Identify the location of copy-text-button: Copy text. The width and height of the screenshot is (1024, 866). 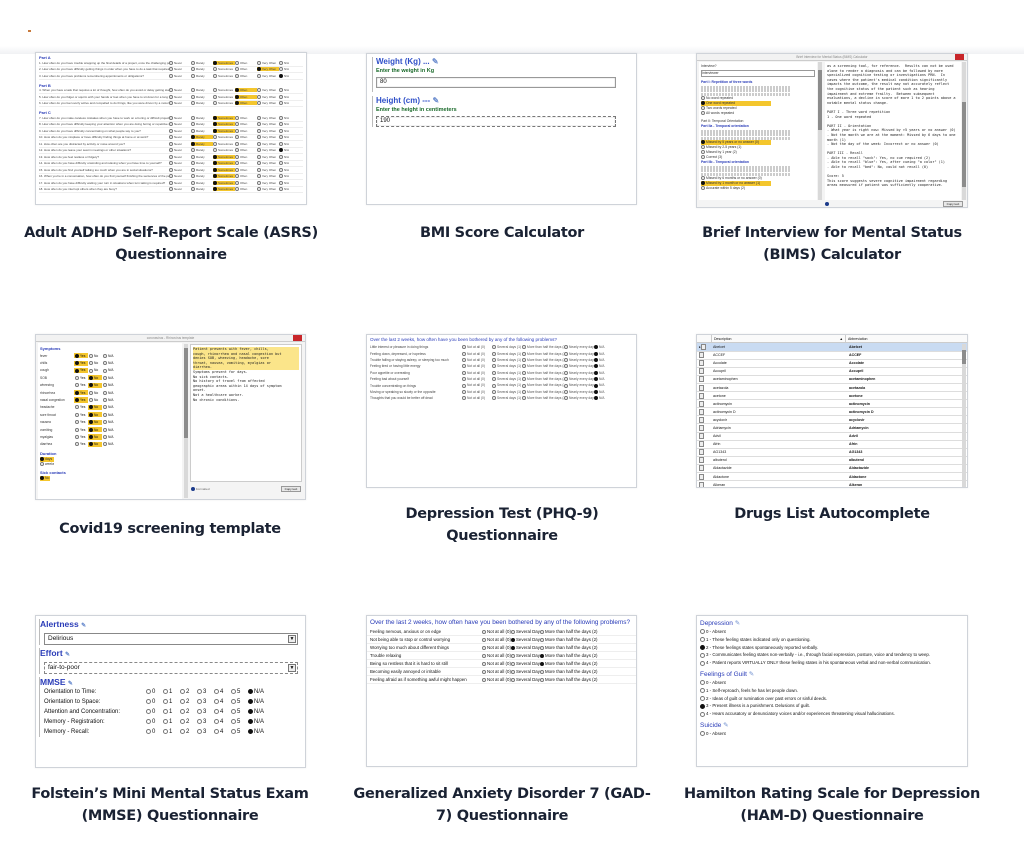
(291, 489).